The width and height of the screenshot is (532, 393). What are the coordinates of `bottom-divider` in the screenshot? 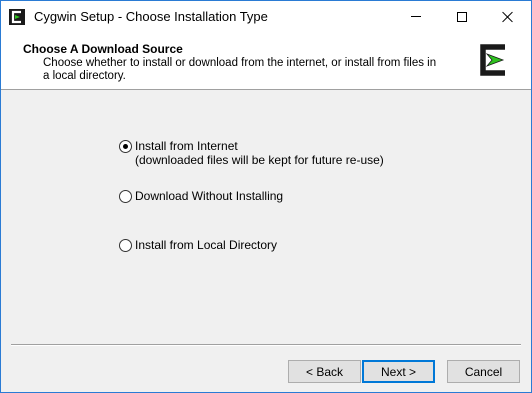 It's located at (266, 345).